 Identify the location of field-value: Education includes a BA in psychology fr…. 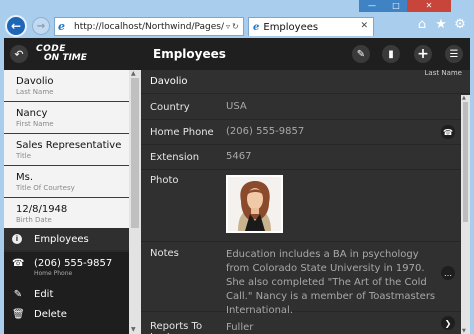
(331, 282).